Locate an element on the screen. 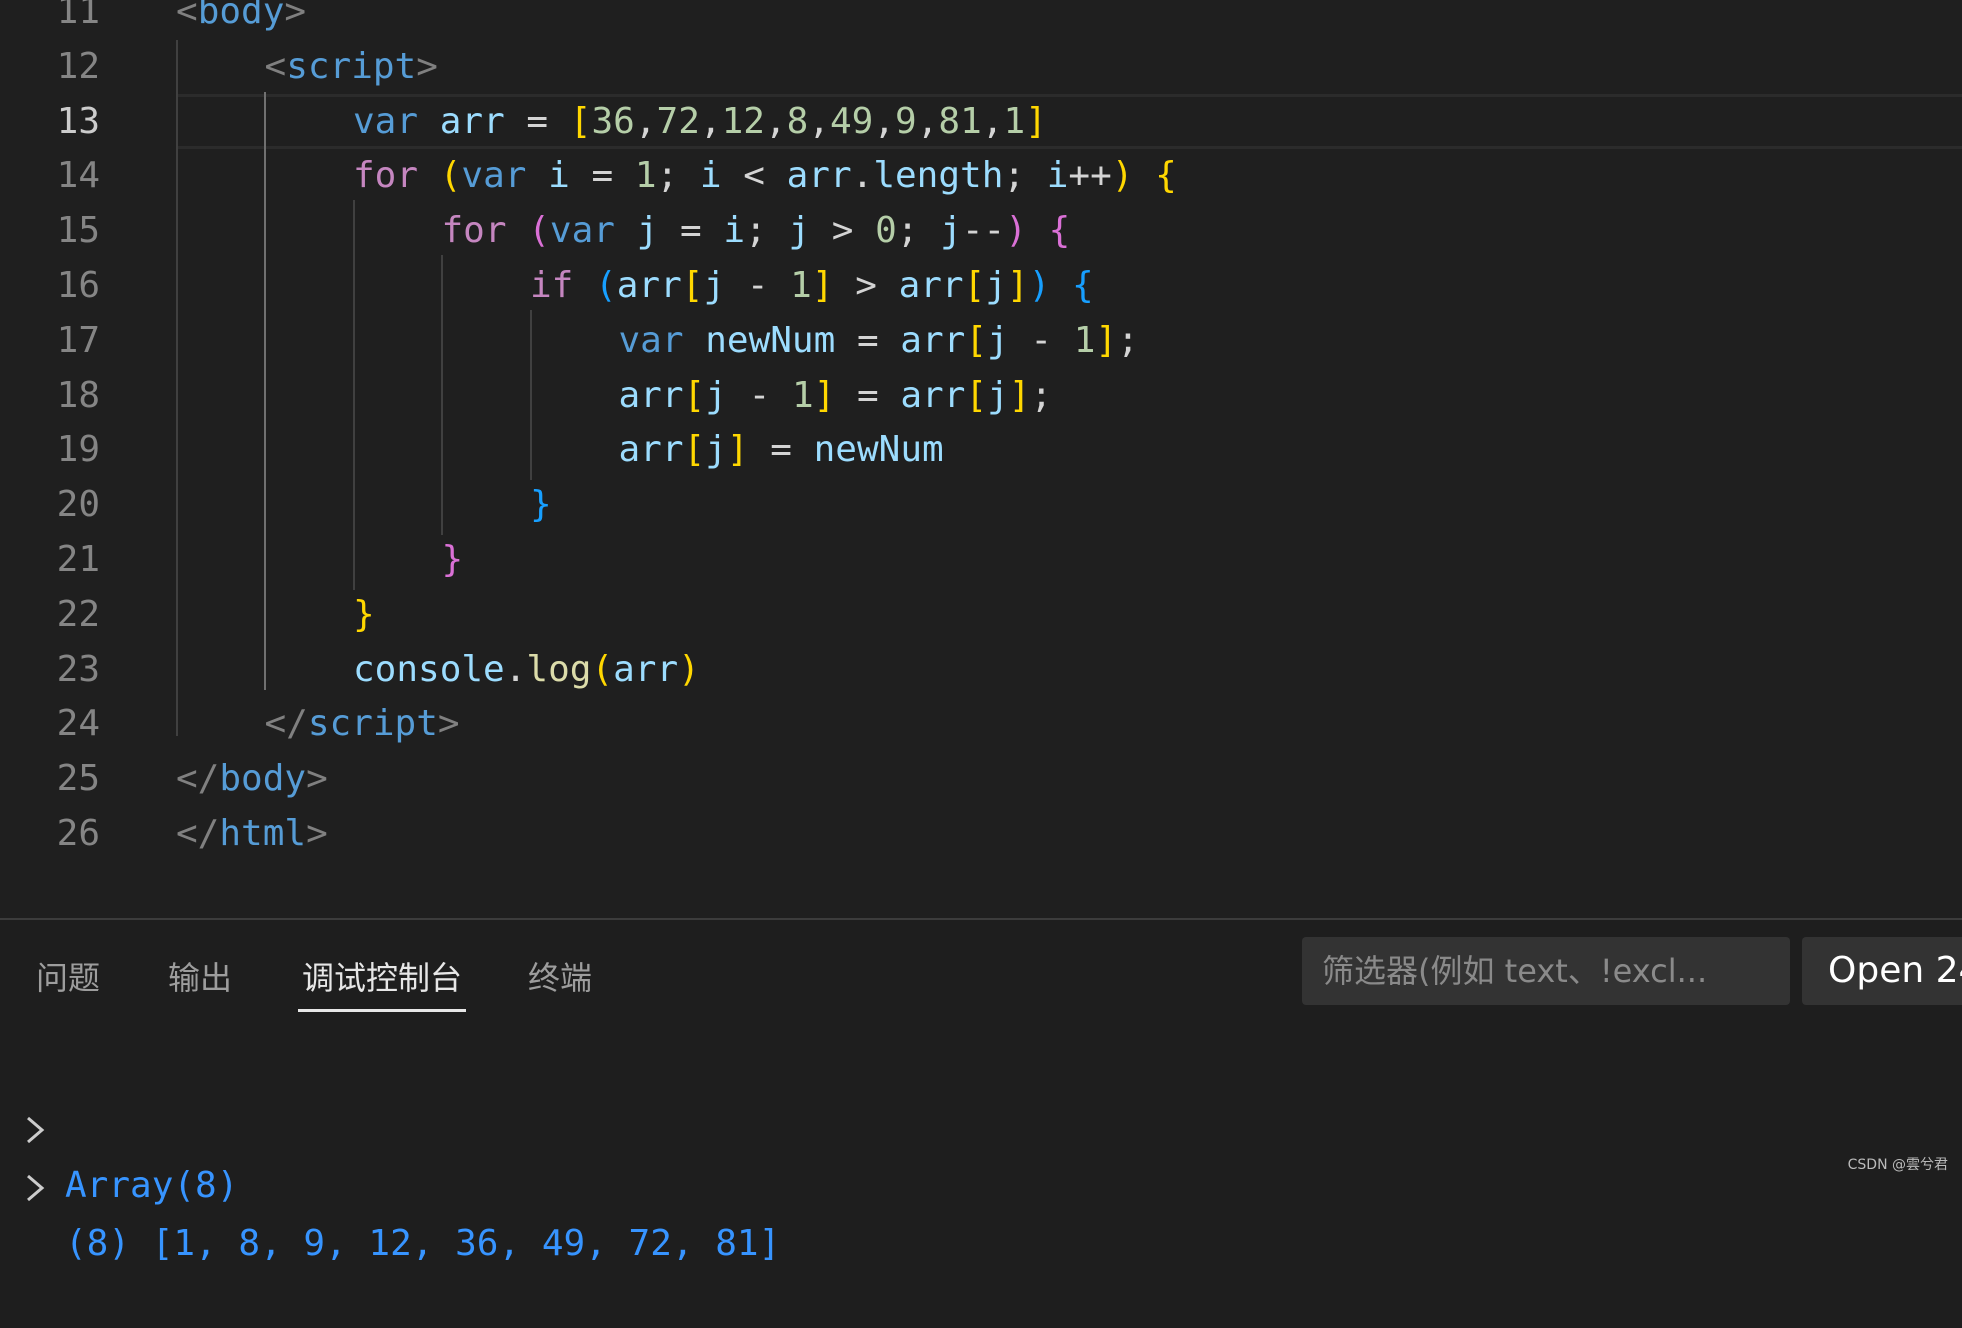 This screenshot has height=1328, width=1962. code-line: 25</body> is located at coordinates (981, 778).